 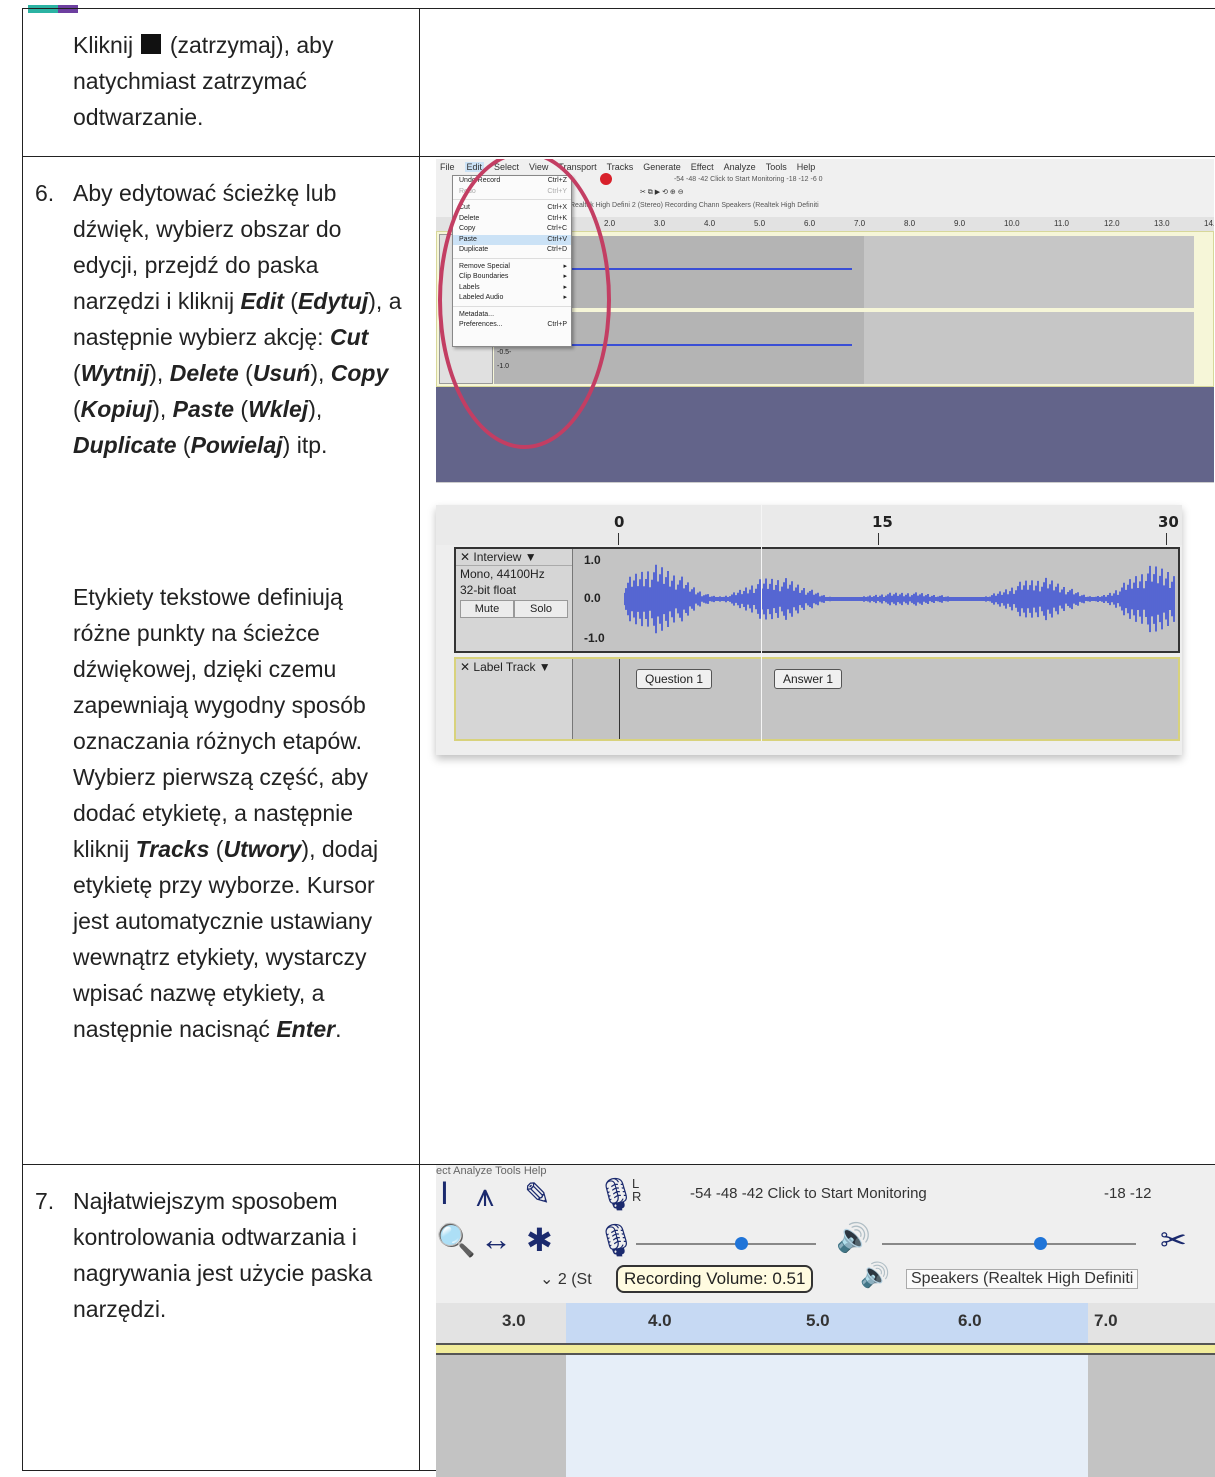 I want to click on waveform-path, so click(x=899, y=599).